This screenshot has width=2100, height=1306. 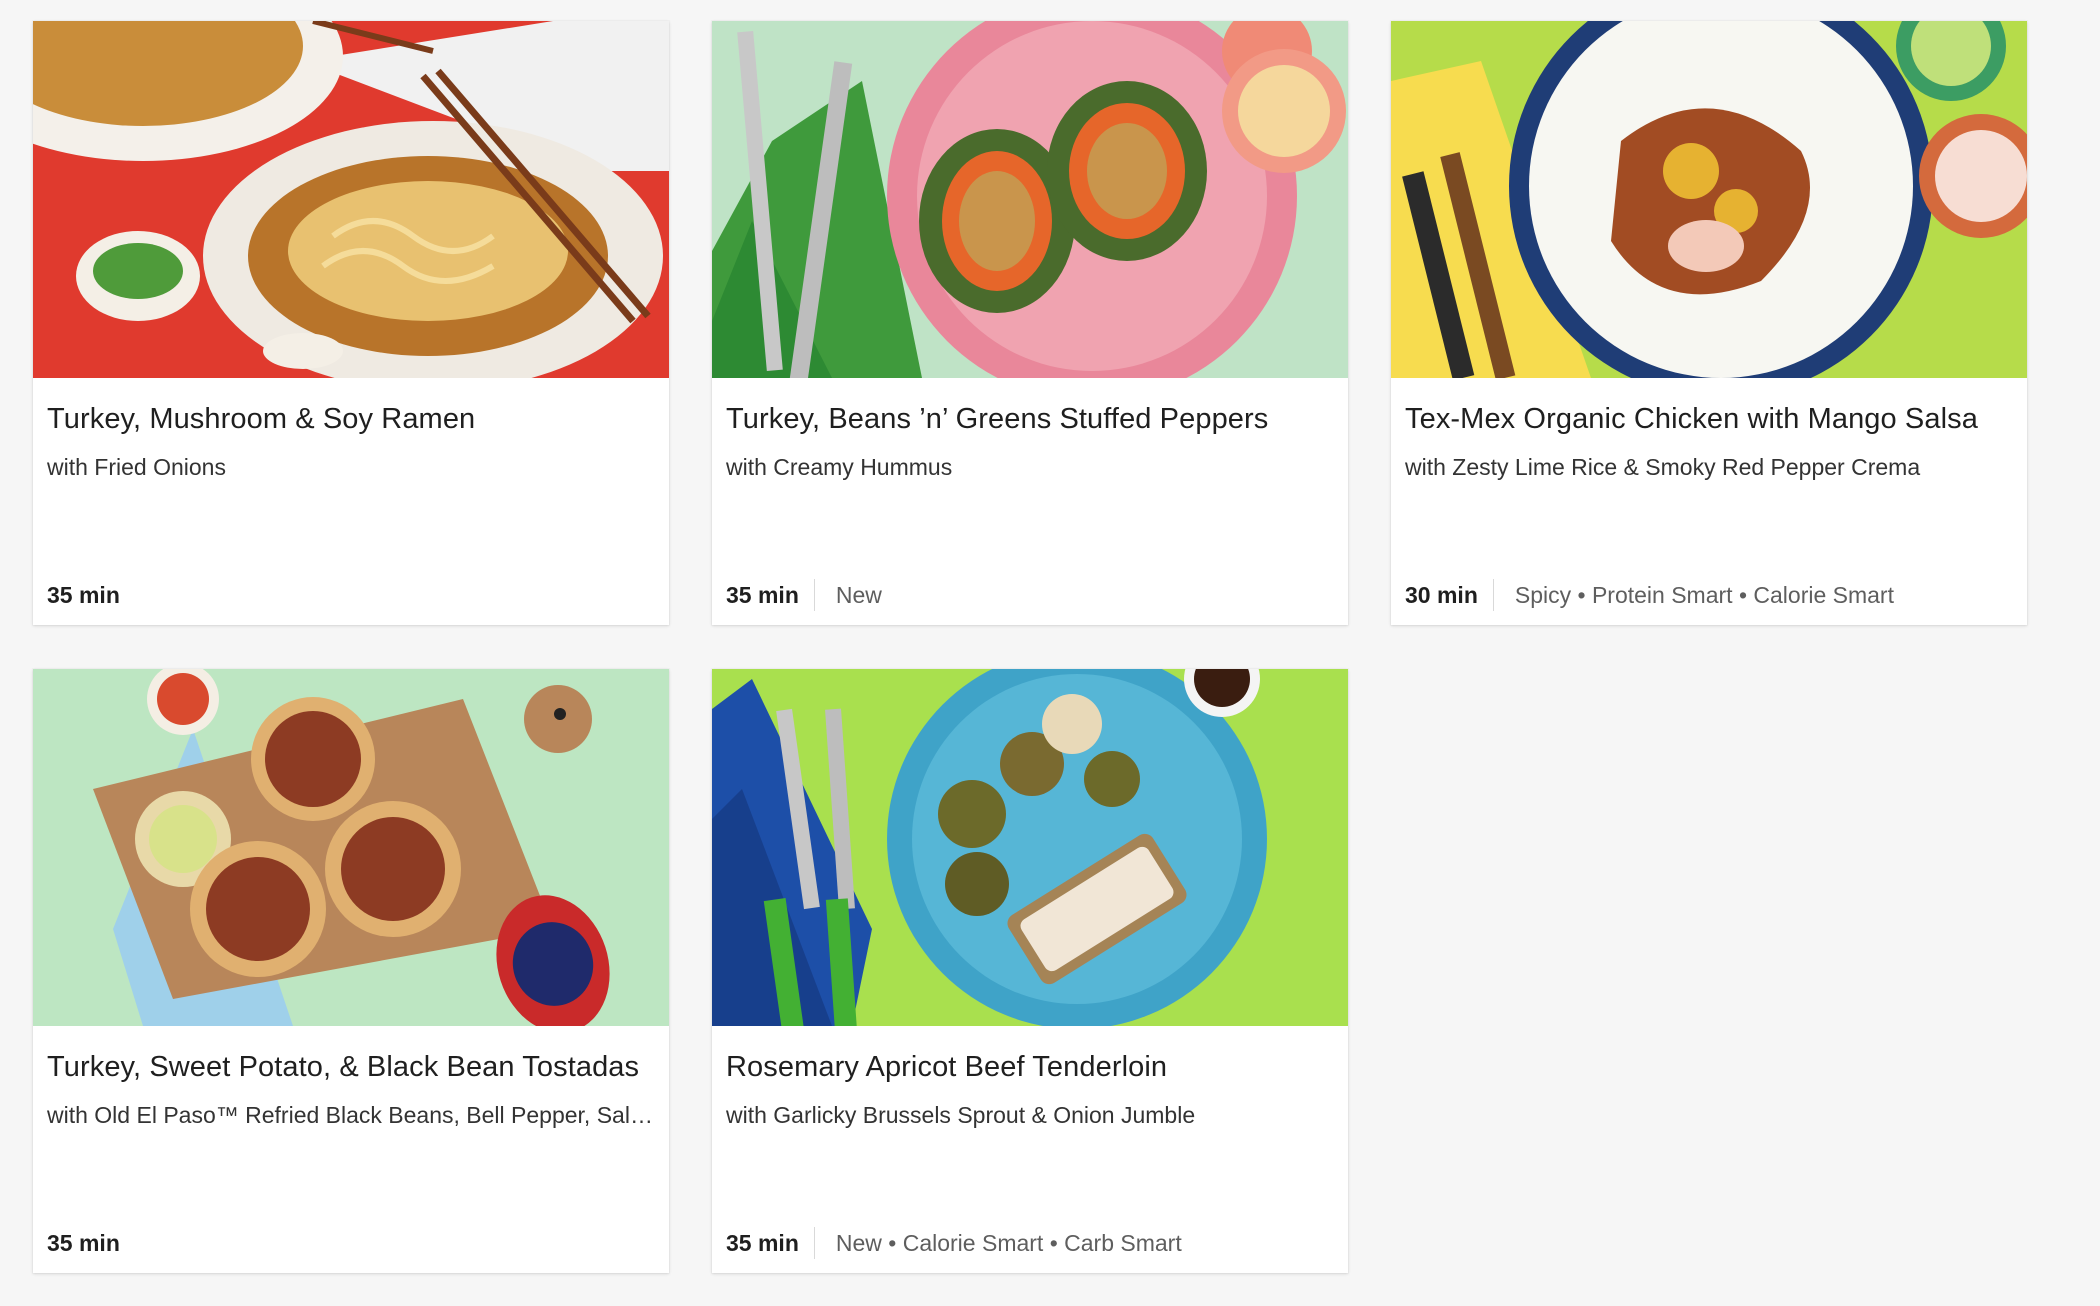 I want to click on stuffed-peppers-photo, so click(x=1030, y=199).